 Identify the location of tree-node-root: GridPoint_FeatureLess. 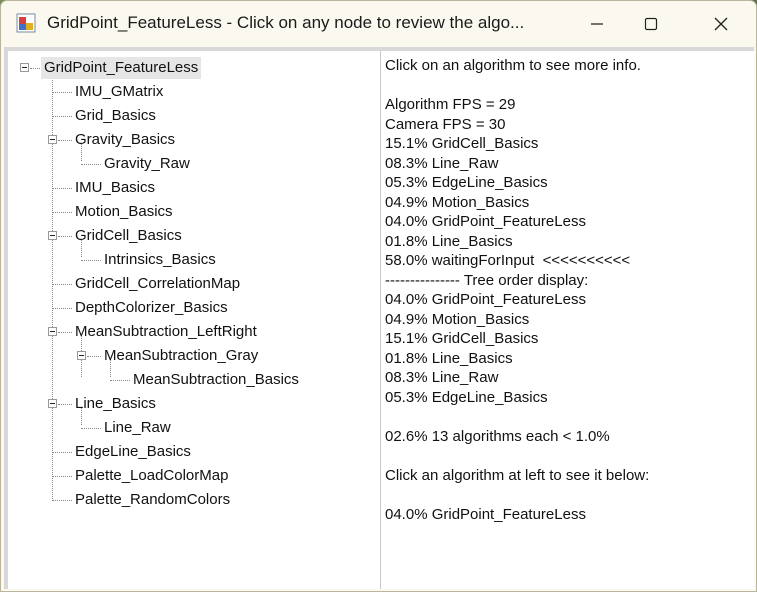
(120, 68).